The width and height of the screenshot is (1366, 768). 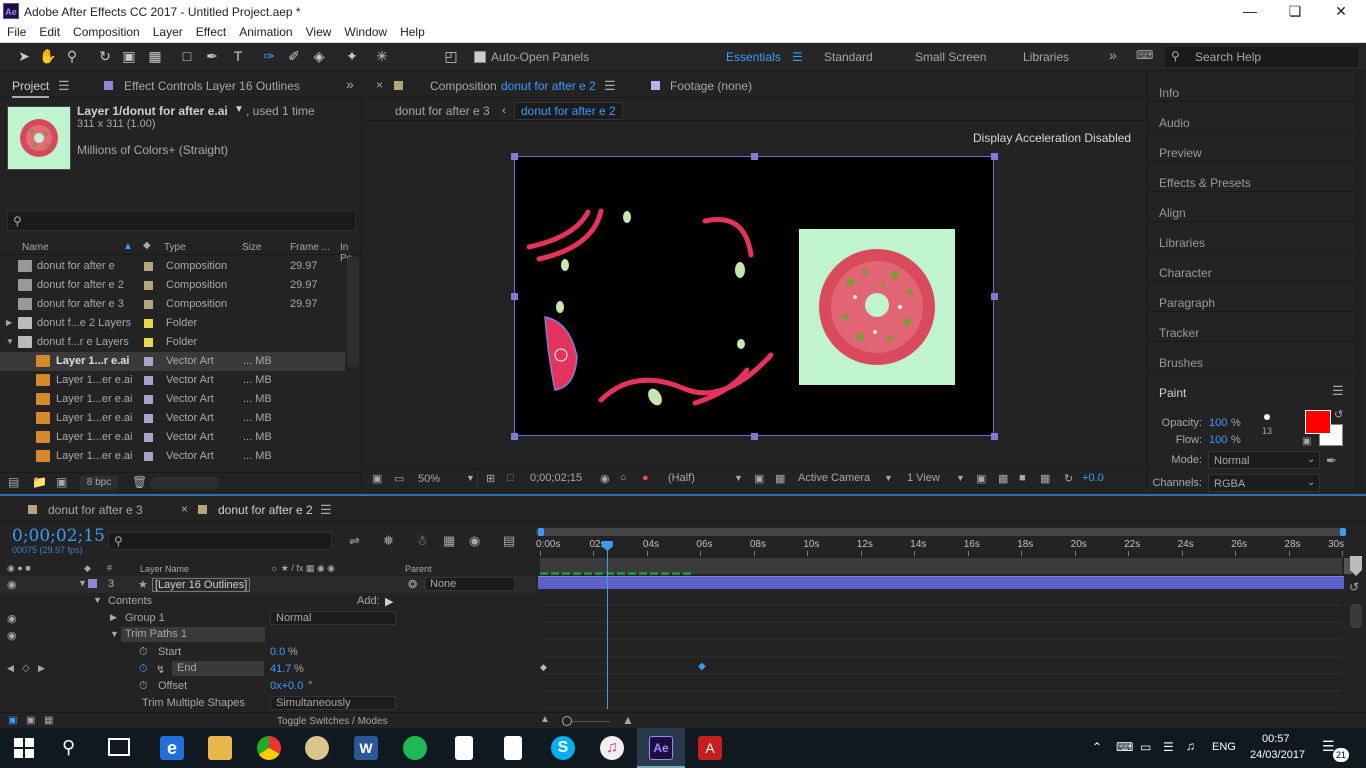 I want to click on menu-composition: Composition, so click(x=106, y=31).